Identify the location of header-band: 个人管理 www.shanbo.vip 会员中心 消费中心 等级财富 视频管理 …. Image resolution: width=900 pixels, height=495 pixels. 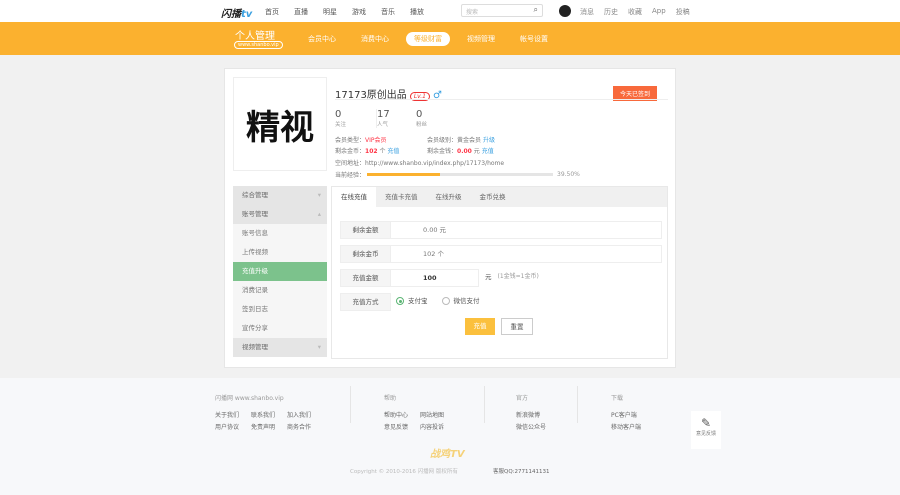
(450, 38).